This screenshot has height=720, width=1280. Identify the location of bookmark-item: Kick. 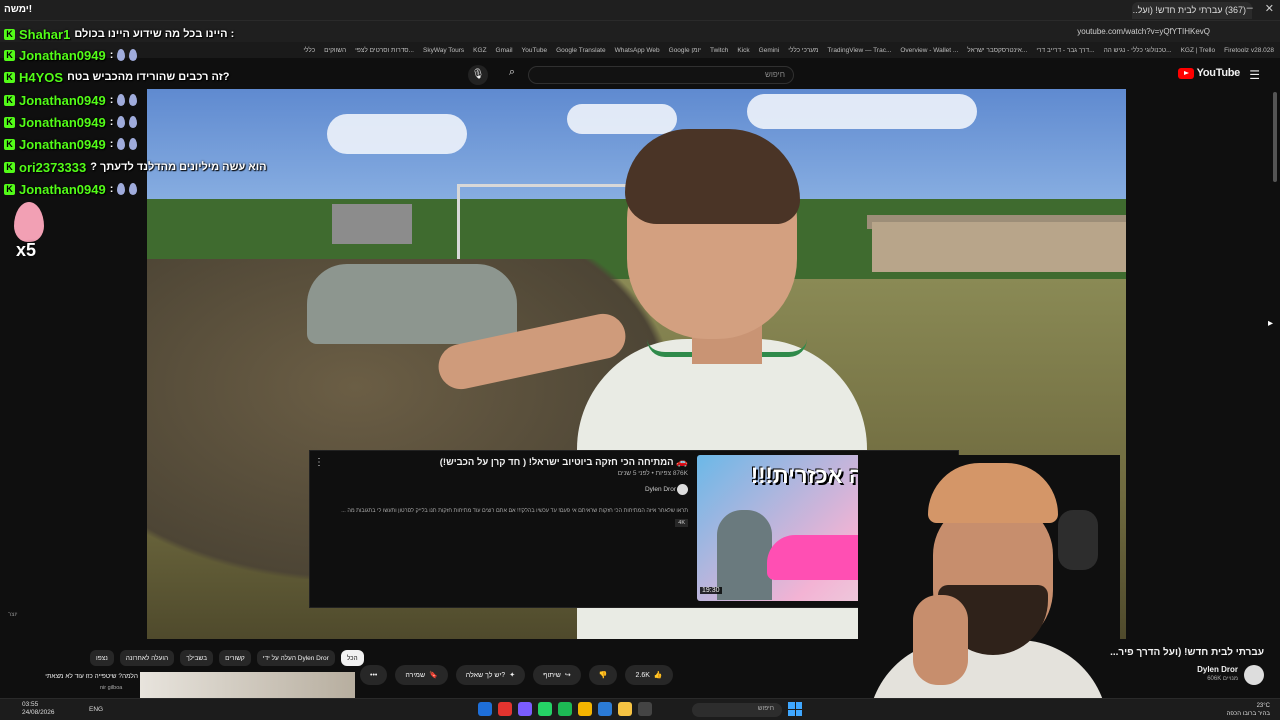
(743, 50).